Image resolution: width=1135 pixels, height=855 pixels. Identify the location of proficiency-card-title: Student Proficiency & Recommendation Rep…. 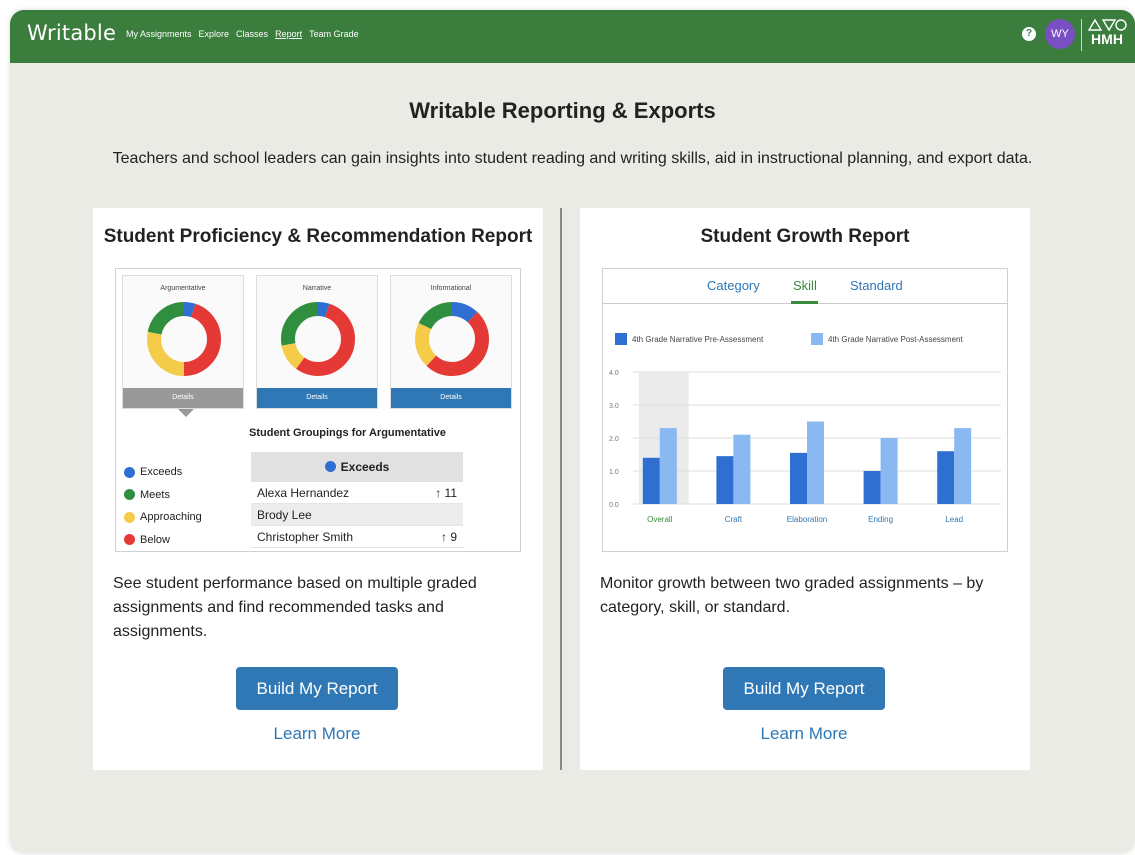
(318, 236).